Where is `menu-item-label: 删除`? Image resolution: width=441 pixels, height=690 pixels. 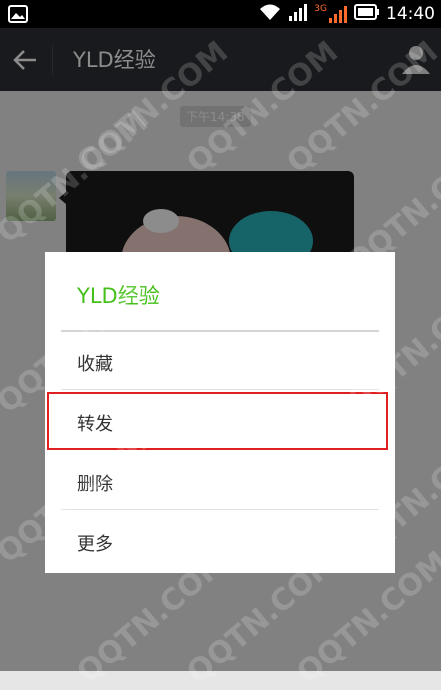 menu-item-label: 删除 is located at coordinates (95, 484).